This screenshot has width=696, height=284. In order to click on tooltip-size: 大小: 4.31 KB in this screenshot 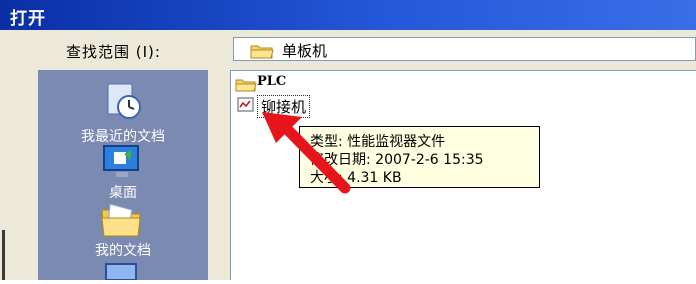, I will do `click(356, 178)`.